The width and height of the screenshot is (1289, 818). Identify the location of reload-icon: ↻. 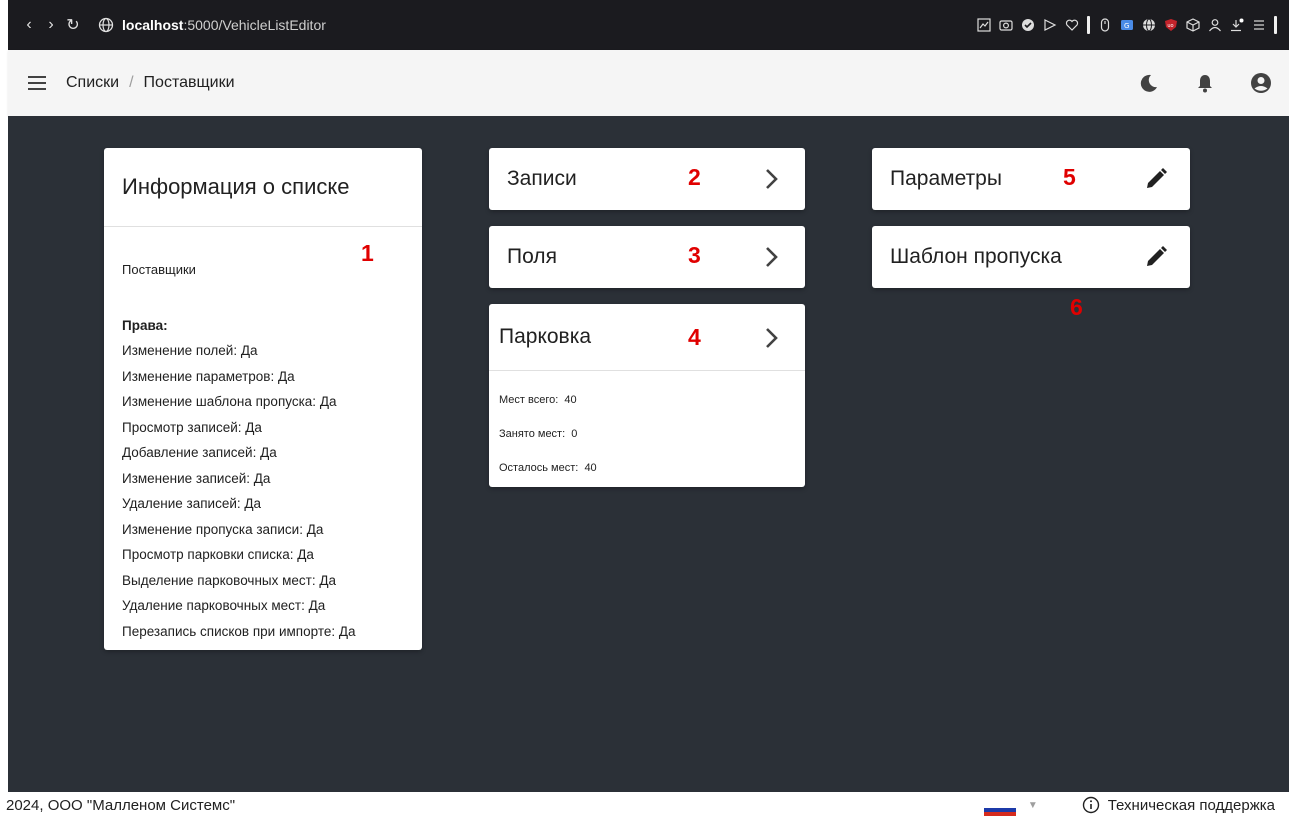
(73, 25).